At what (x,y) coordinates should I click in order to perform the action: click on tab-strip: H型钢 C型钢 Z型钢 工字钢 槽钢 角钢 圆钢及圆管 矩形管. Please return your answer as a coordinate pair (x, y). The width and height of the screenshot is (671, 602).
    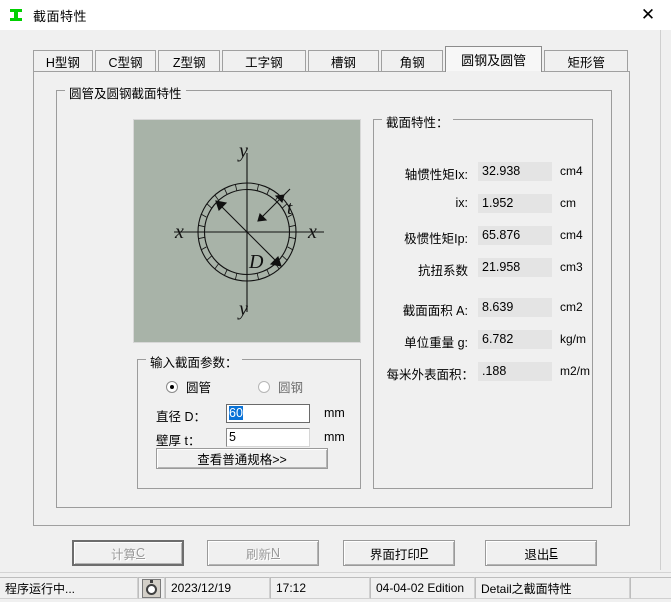
    Looking at the image, I should click on (331, 59).